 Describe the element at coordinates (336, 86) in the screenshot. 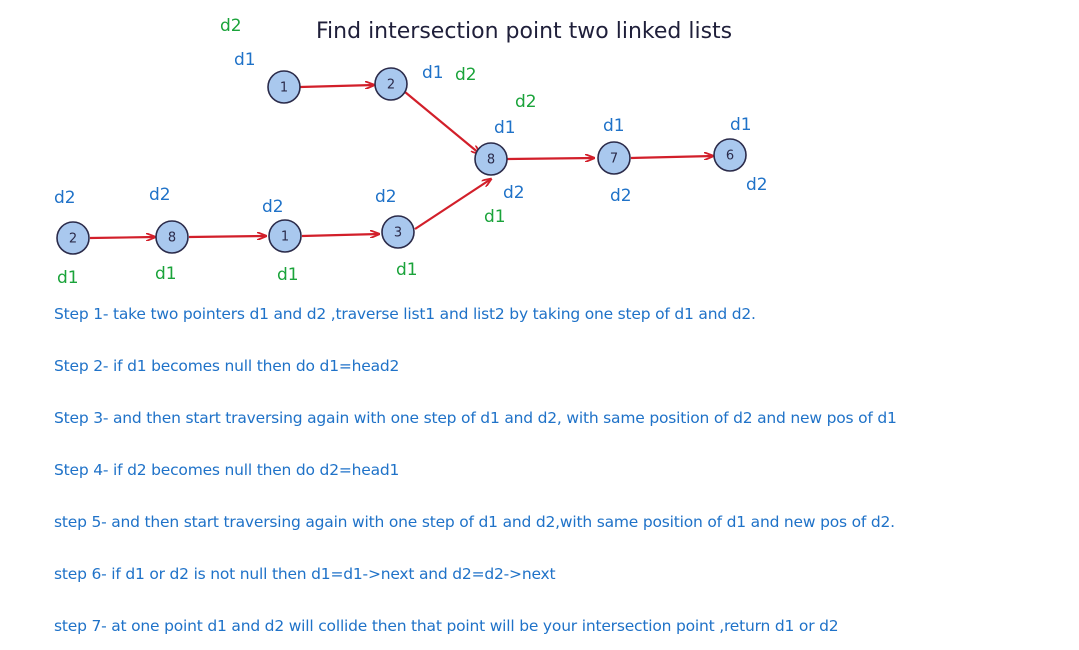

I see `edge-a1-a2` at that location.